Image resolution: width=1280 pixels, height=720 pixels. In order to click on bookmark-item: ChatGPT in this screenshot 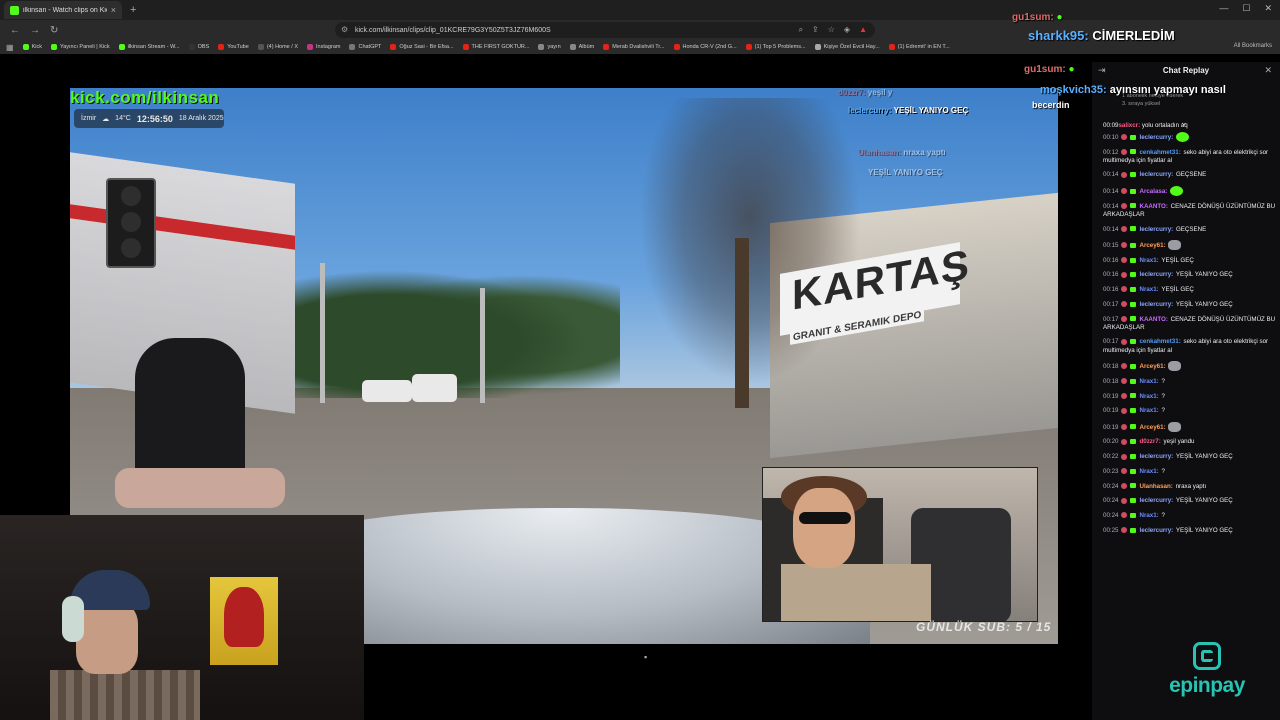, I will do `click(365, 47)`.